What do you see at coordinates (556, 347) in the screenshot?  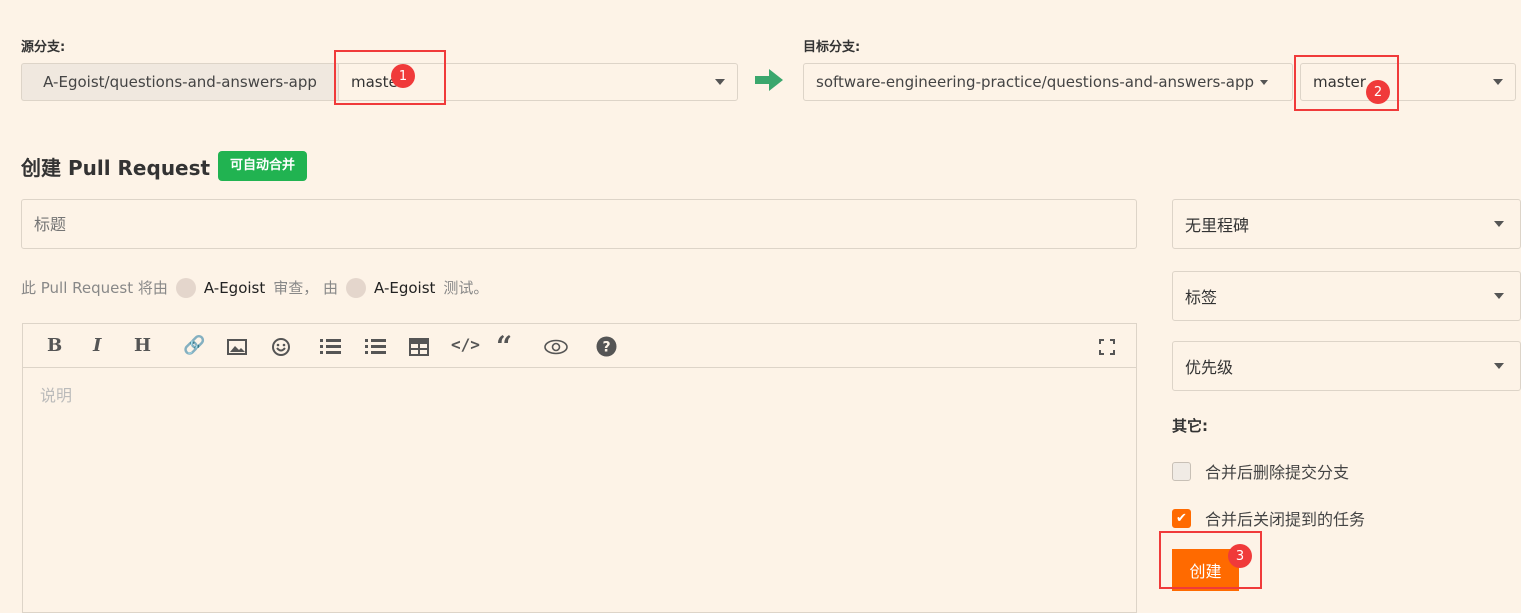 I see `preview-icon` at bounding box center [556, 347].